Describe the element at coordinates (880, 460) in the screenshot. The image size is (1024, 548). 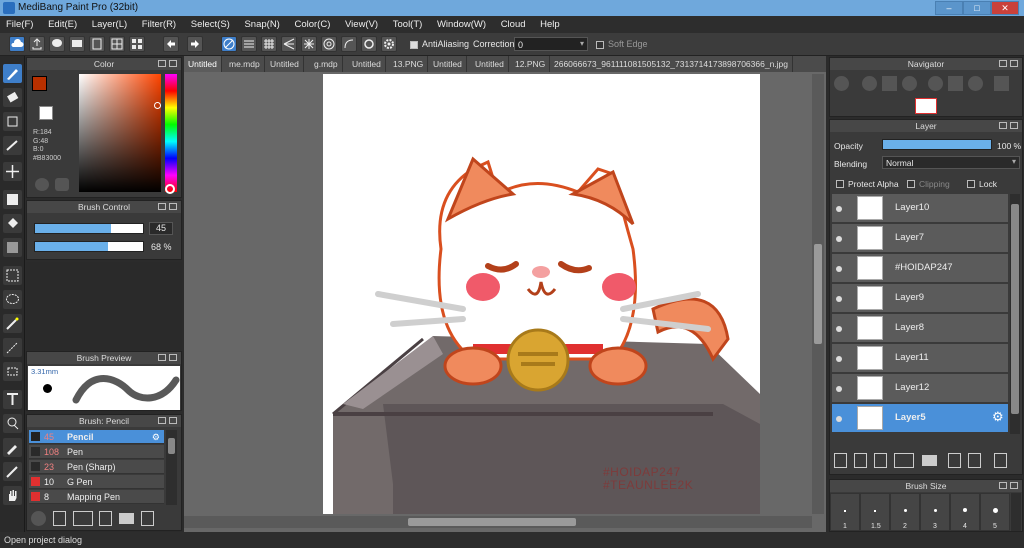
I see `new-1bit-layer-icon` at that location.